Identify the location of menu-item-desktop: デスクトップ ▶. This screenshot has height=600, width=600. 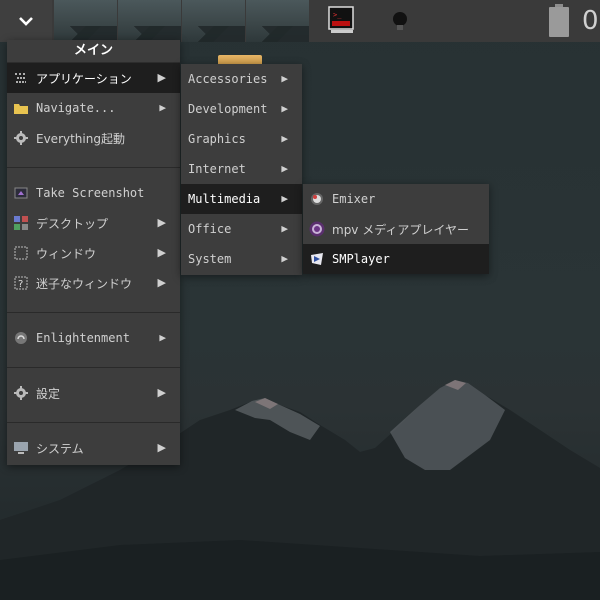
(93, 223).